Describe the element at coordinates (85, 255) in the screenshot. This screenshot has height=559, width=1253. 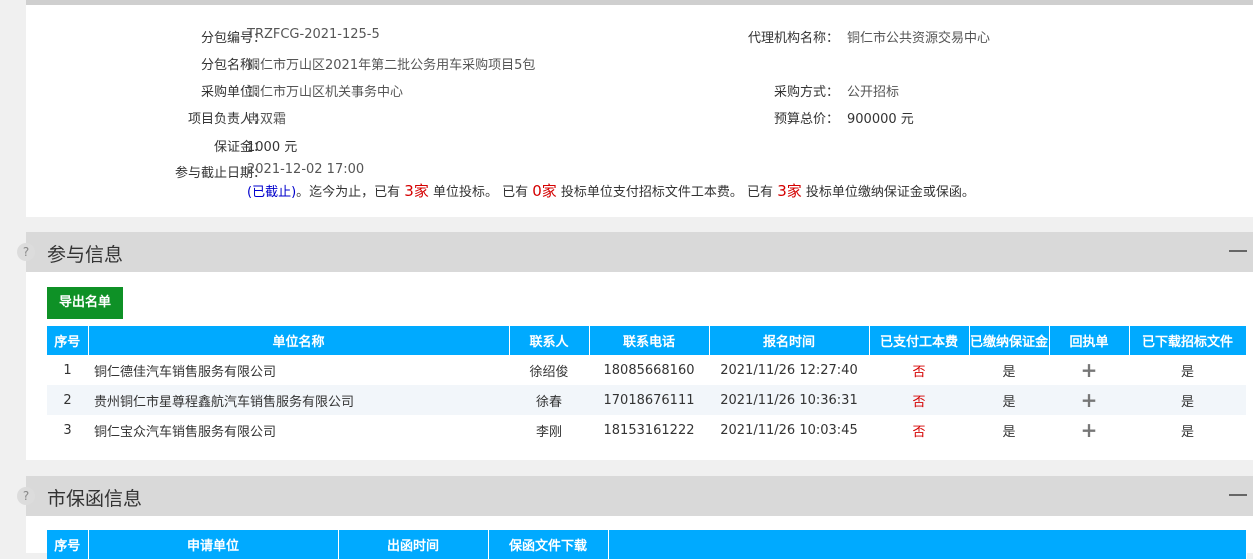
I see `participation-title: 参与信息` at that location.